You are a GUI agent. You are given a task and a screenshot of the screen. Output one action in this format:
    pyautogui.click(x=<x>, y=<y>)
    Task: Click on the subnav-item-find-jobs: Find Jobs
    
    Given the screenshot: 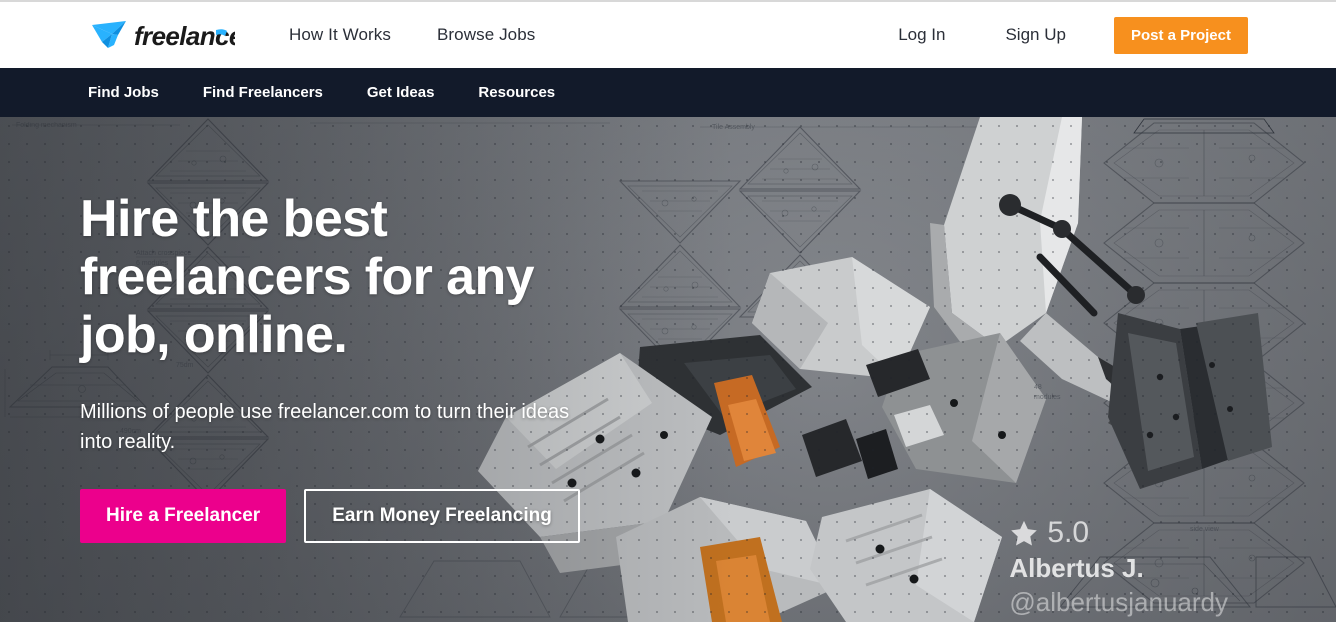 What is the action you would take?
    pyautogui.click(x=123, y=92)
    